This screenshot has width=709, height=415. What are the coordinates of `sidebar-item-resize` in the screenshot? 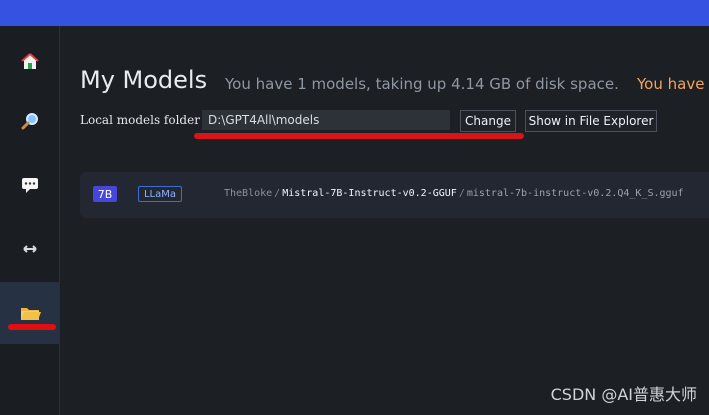 It's located at (29, 249).